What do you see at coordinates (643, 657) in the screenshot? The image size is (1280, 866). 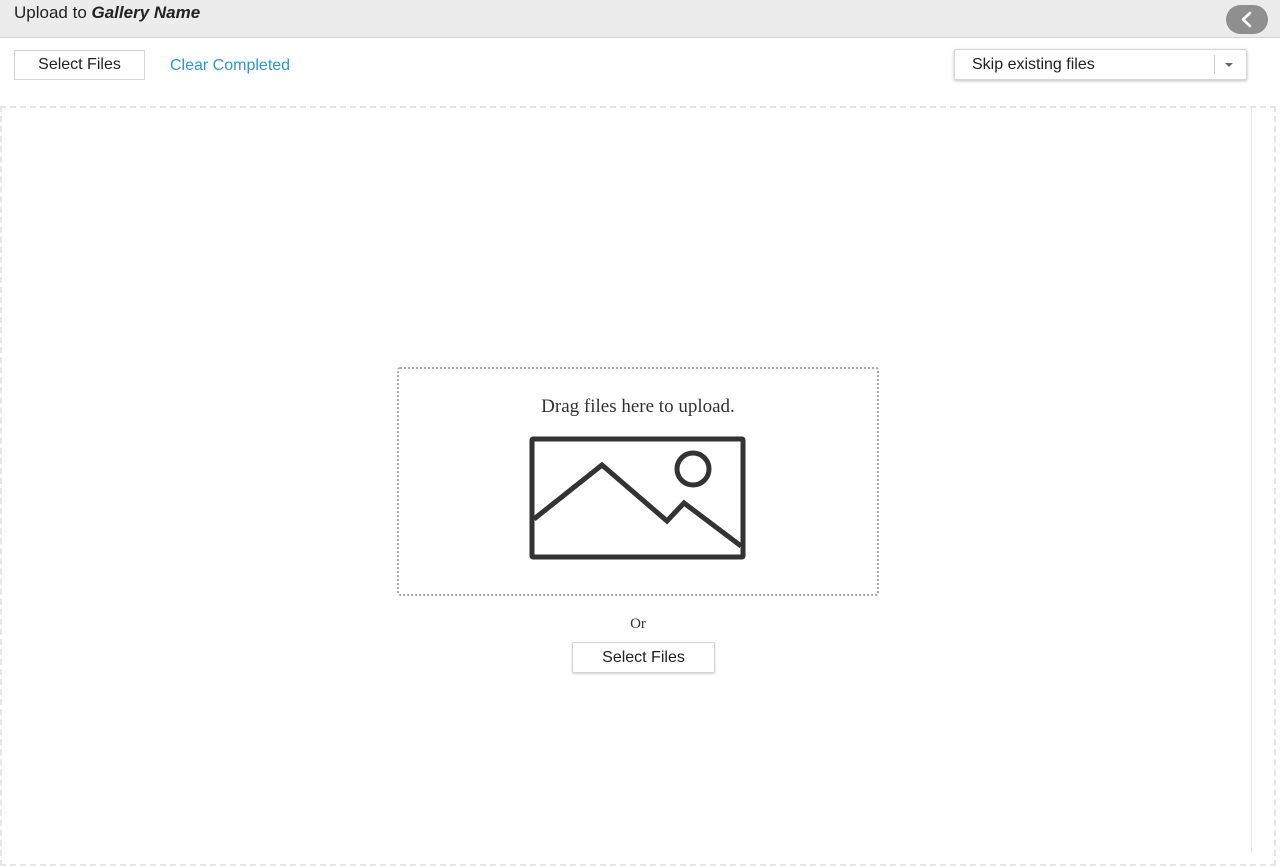 I see `select-files-center-button: Select Files` at bounding box center [643, 657].